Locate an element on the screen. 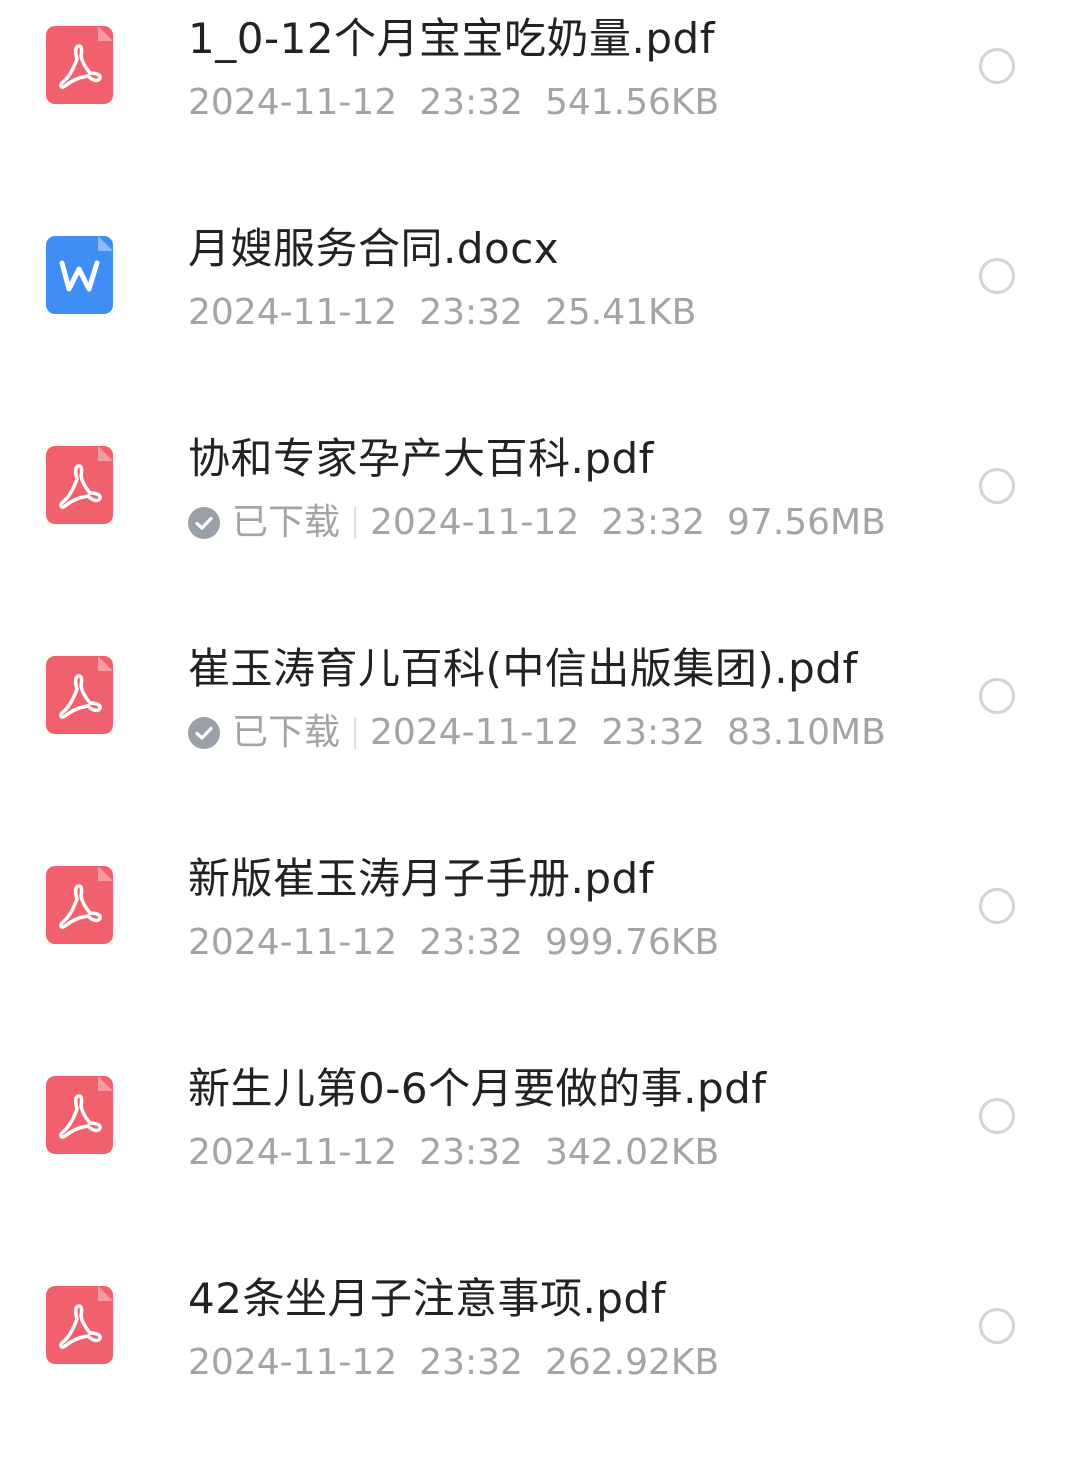 Image resolution: width=1080 pixels, height=1460 pixels. file-size: 83.10MB is located at coordinates (806, 732).